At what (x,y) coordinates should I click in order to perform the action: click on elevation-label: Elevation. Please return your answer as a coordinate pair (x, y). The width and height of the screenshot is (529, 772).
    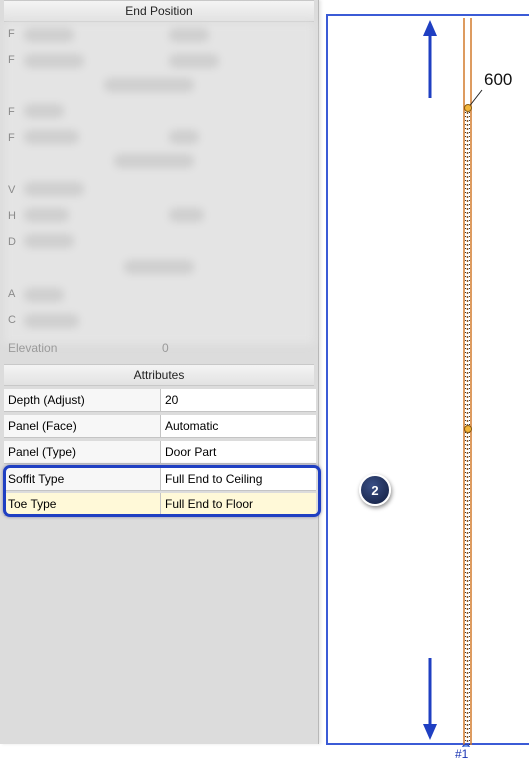
    Looking at the image, I should click on (33, 348).